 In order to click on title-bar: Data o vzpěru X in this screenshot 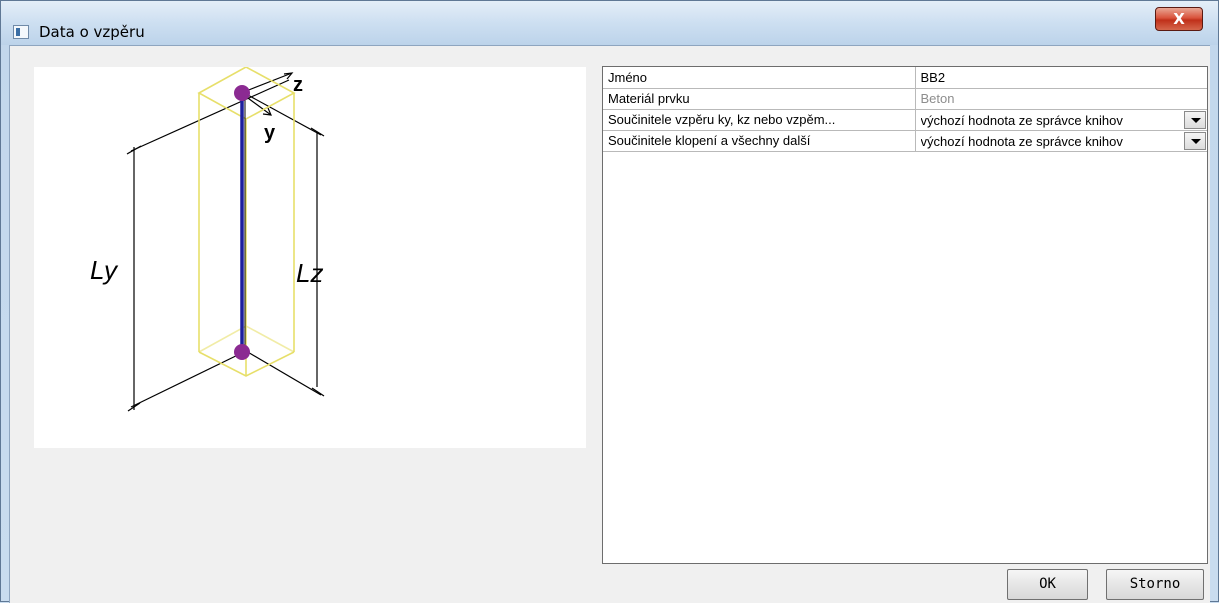, I will do `click(609, 23)`.